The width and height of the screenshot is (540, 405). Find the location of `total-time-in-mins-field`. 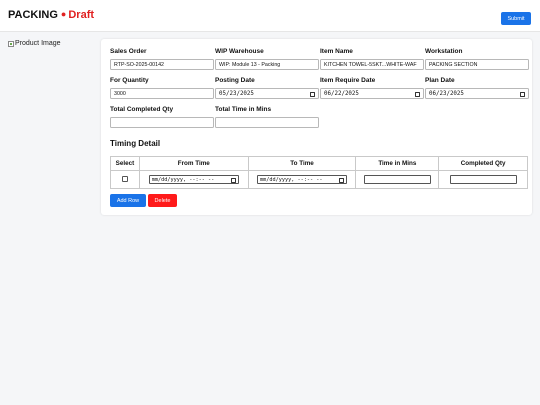

total-time-in-mins-field is located at coordinates (267, 122).